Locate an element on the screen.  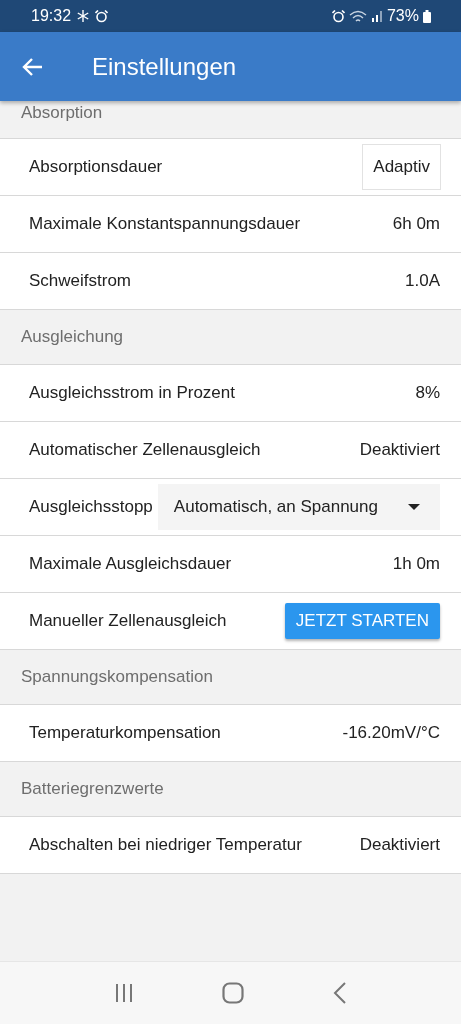
settings-row: Automatischer Zellenausgleich Deaktiviert is located at coordinates (230, 450).